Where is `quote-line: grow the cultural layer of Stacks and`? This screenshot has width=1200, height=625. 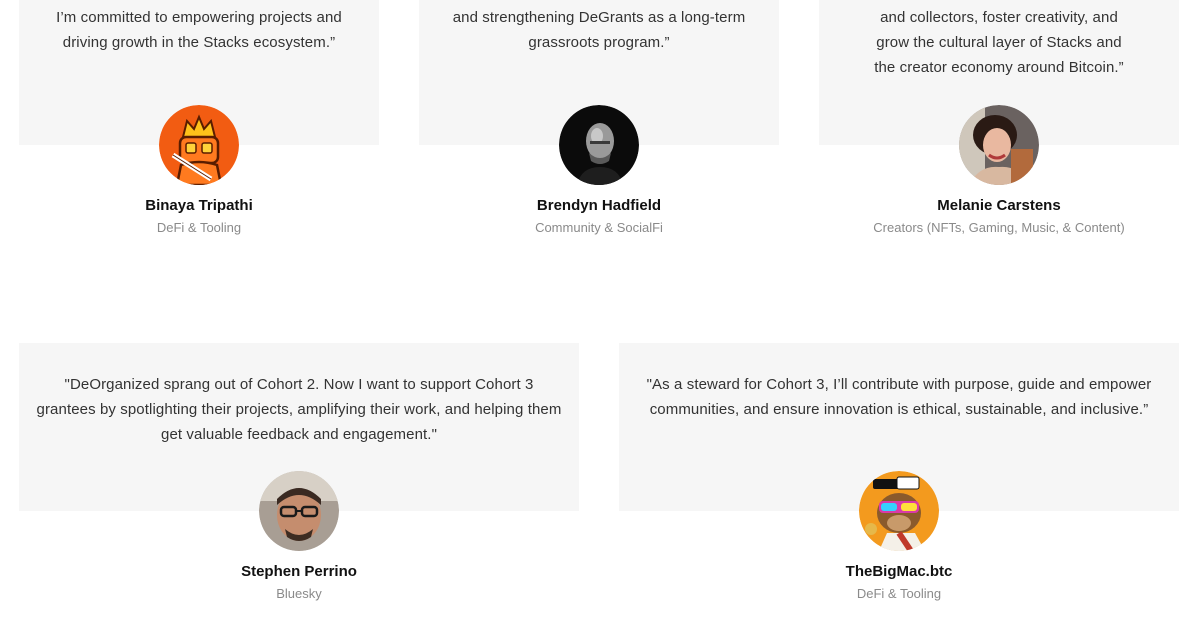 quote-line: grow the cultural layer of Stacks and is located at coordinates (999, 42).